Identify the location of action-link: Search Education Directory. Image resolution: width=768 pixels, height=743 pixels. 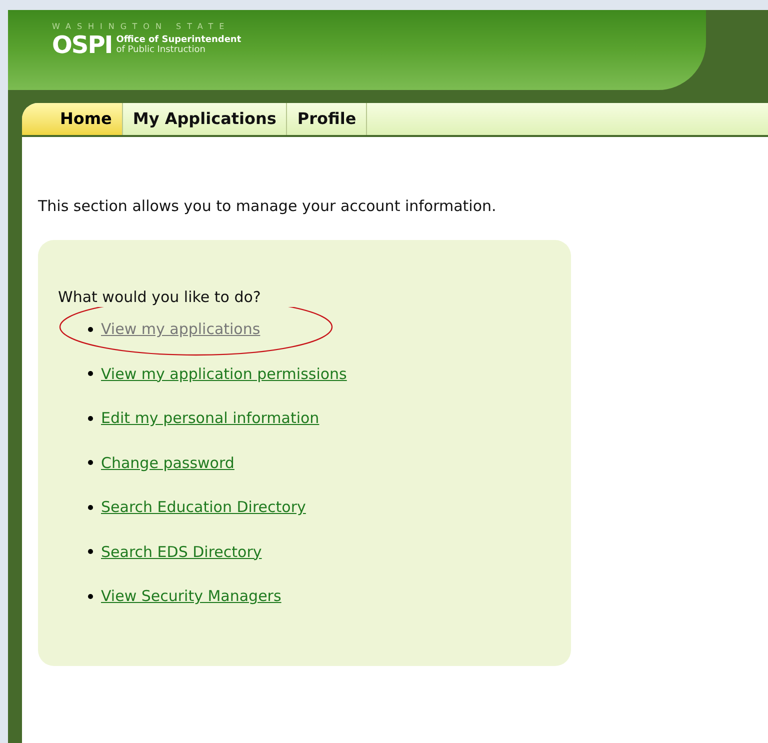
(203, 507).